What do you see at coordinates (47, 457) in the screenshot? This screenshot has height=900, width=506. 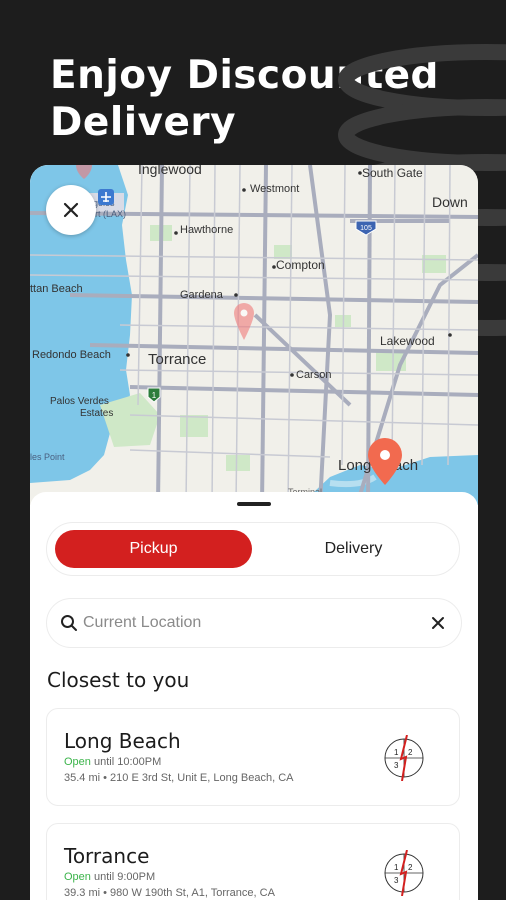 I see `map-label-point: les Point` at bounding box center [47, 457].